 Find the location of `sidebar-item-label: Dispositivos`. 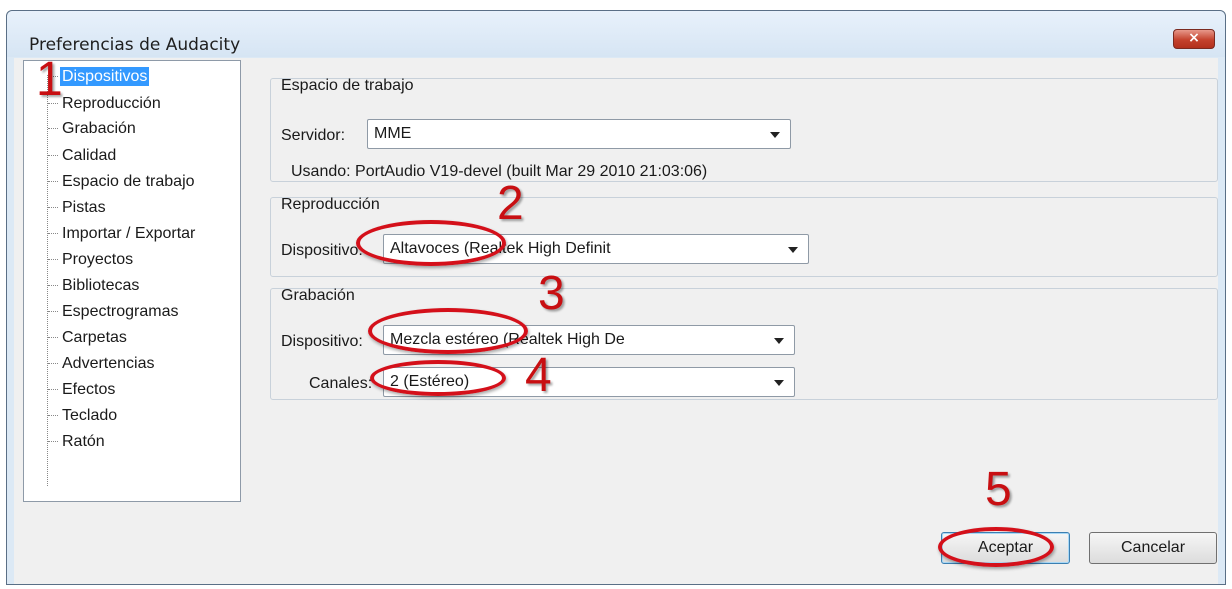

sidebar-item-label: Dispositivos is located at coordinates (105, 76).